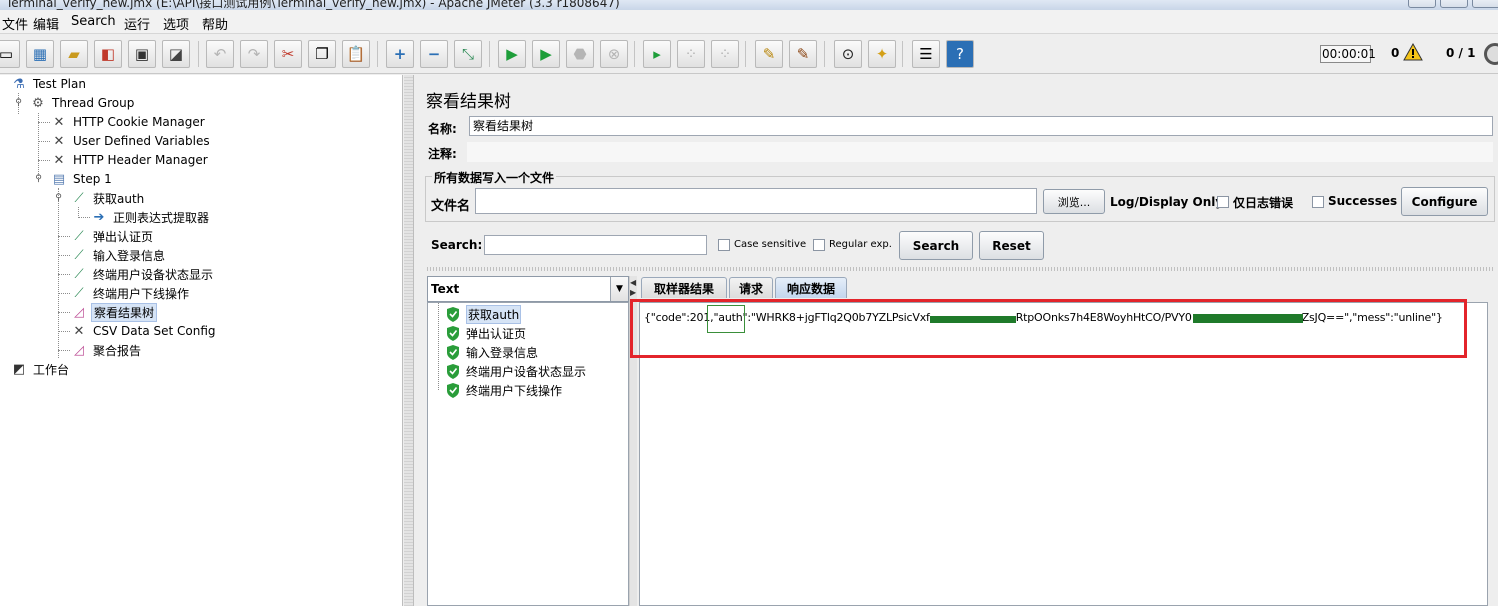 This screenshot has width=1498, height=606. What do you see at coordinates (49, 84) in the screenshot?
I see `tree-node-test-plan: ⚗ Test Plan` at bounding box center [49, 84].